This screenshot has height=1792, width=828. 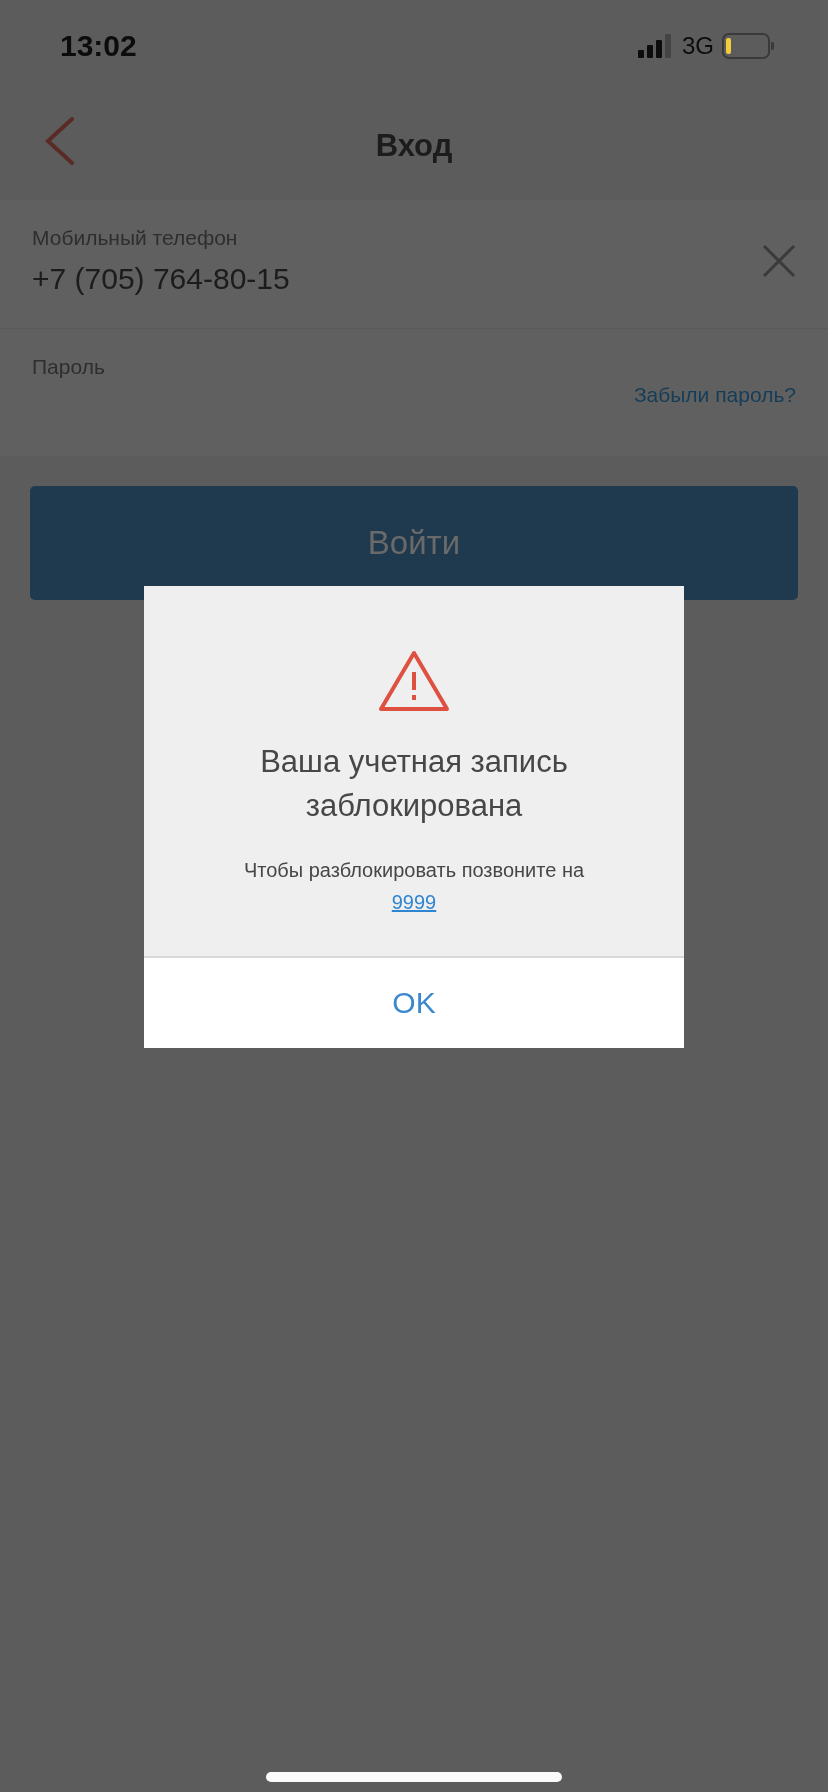 I want to click on back-icon, so click(x=60, y=141).